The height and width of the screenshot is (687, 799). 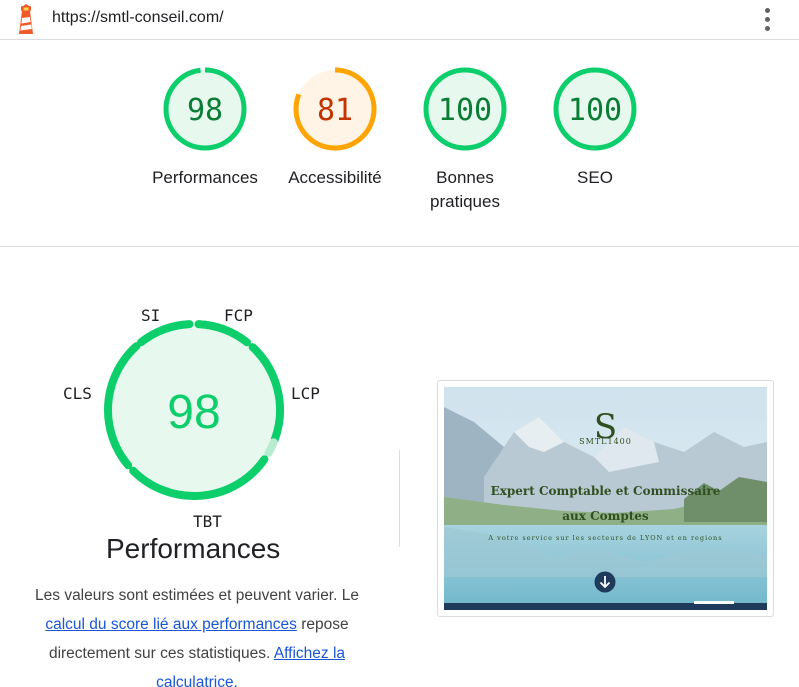 I want to click on arrow-down-icon, so click(x=605, y=582).